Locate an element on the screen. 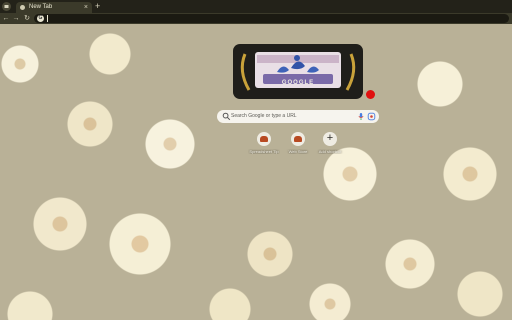 The image size is (512, 320). chrome-menu-icon is located at coordinates (6, 6).